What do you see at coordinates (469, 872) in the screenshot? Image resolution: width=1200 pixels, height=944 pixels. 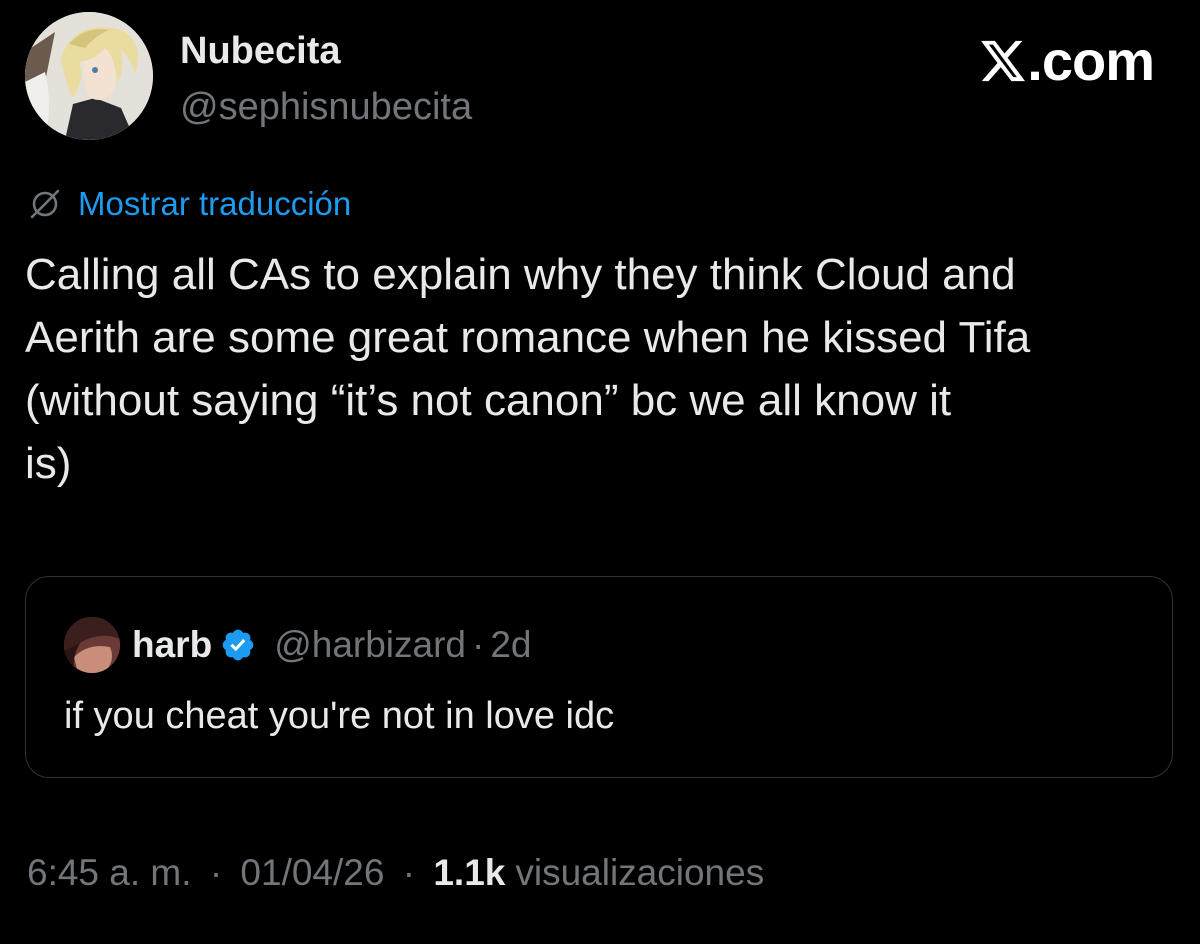 I see `views-count: 1.1k` at bounding box center [469, 872].